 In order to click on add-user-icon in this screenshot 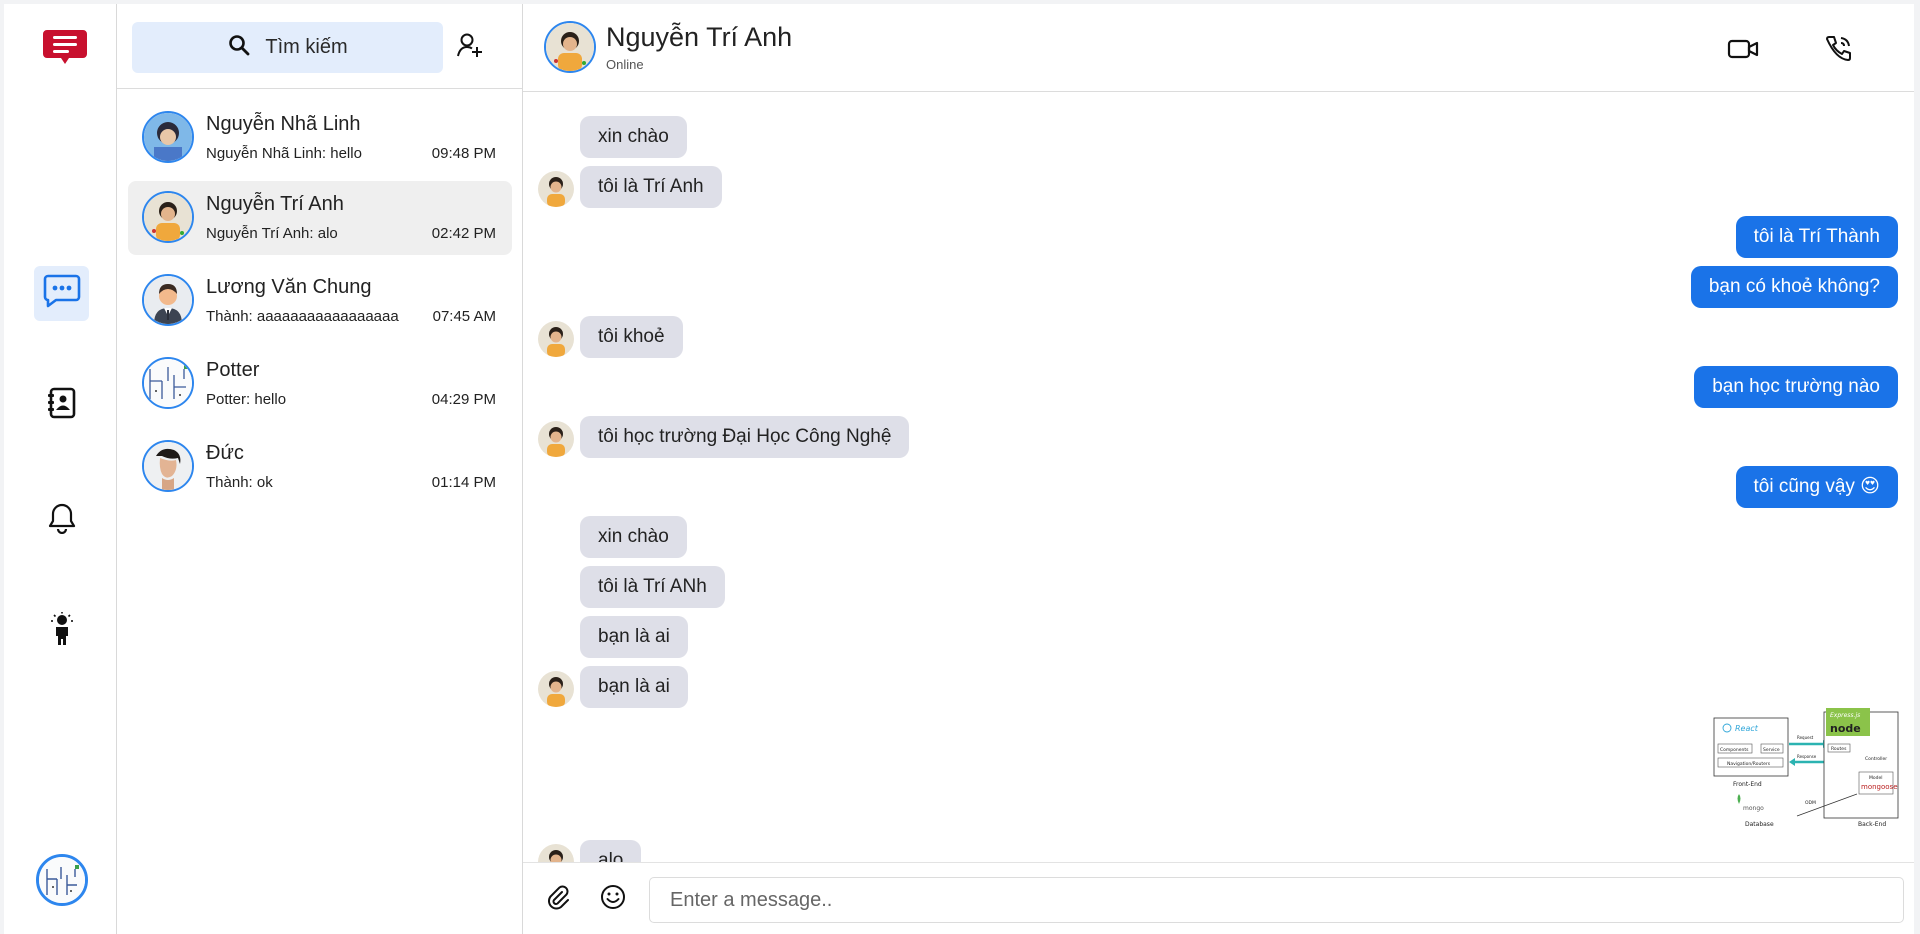, I will do `click(470, 47)`.